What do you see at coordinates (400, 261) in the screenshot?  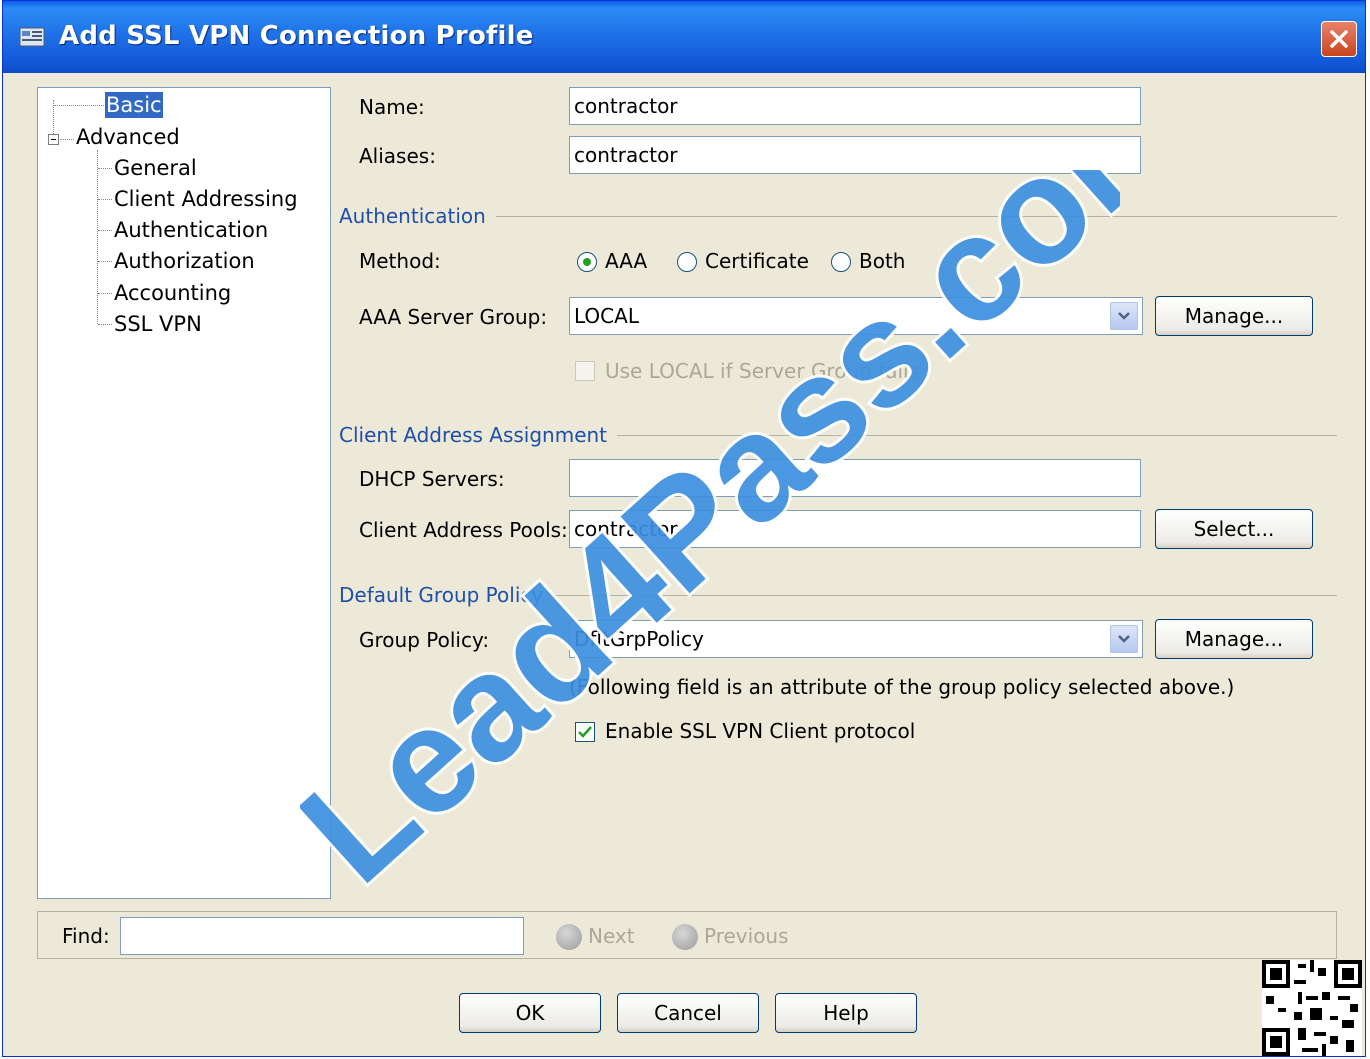 I see `method-label: Method:` at bounding box center [400, 261].